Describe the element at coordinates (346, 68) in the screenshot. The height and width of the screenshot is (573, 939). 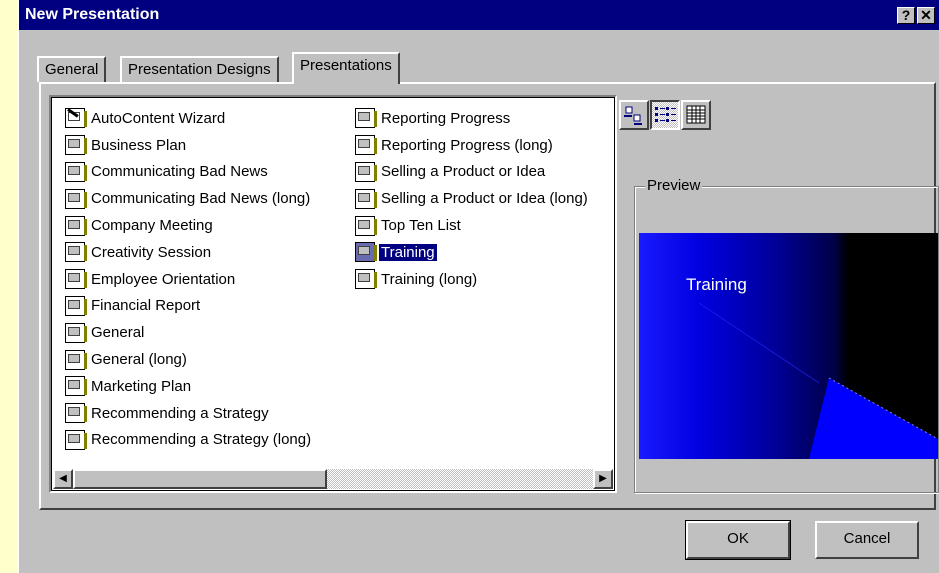
I see `tab-presentations: Presentations` at that location.